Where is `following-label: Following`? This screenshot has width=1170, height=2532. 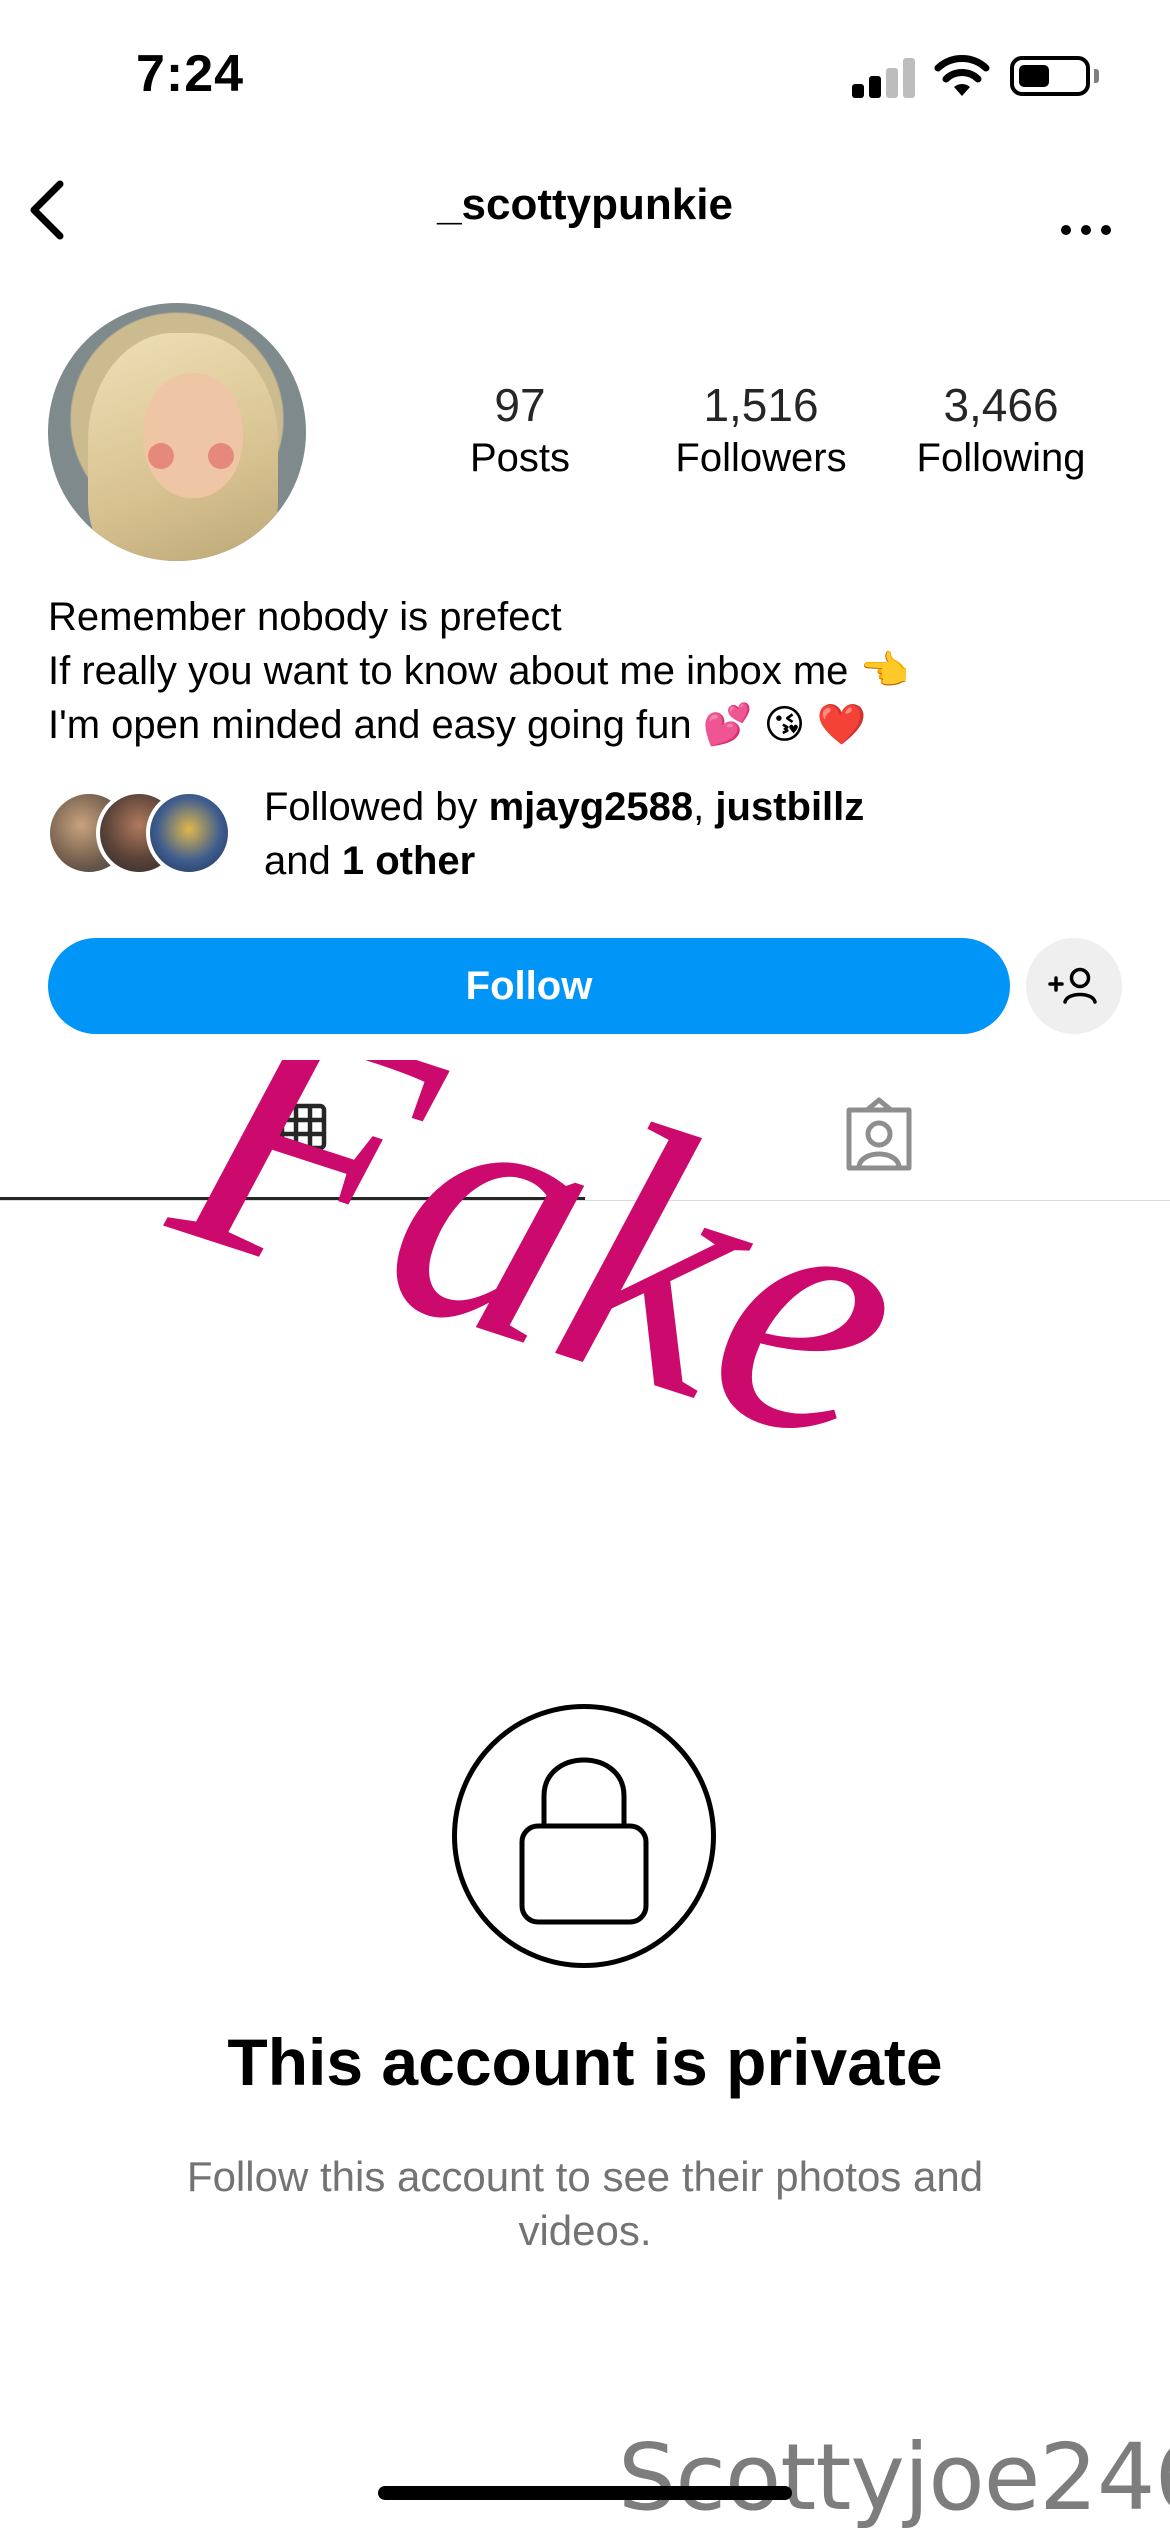 following-label: Following is located at coordinates (1001, 458).